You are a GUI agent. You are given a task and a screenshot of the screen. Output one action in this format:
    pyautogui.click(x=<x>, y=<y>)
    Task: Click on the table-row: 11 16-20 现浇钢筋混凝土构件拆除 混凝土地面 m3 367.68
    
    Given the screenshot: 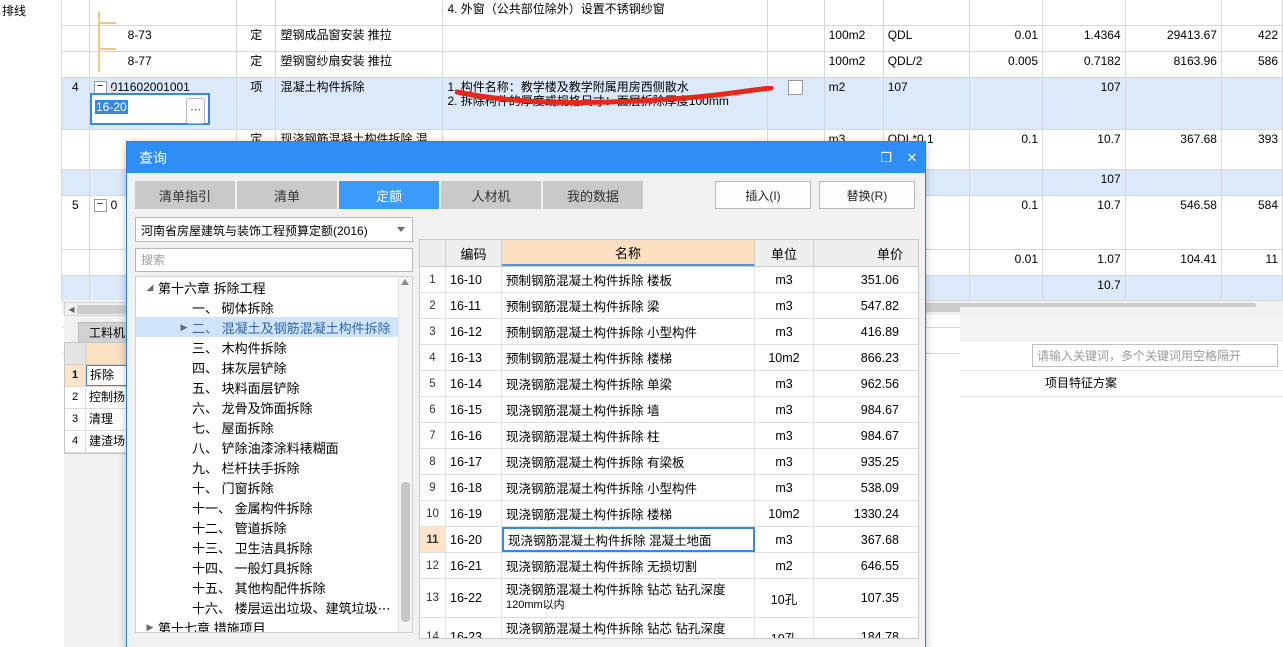 What is the action you would take?
    pyautogui.click(x=669, y=540)
    